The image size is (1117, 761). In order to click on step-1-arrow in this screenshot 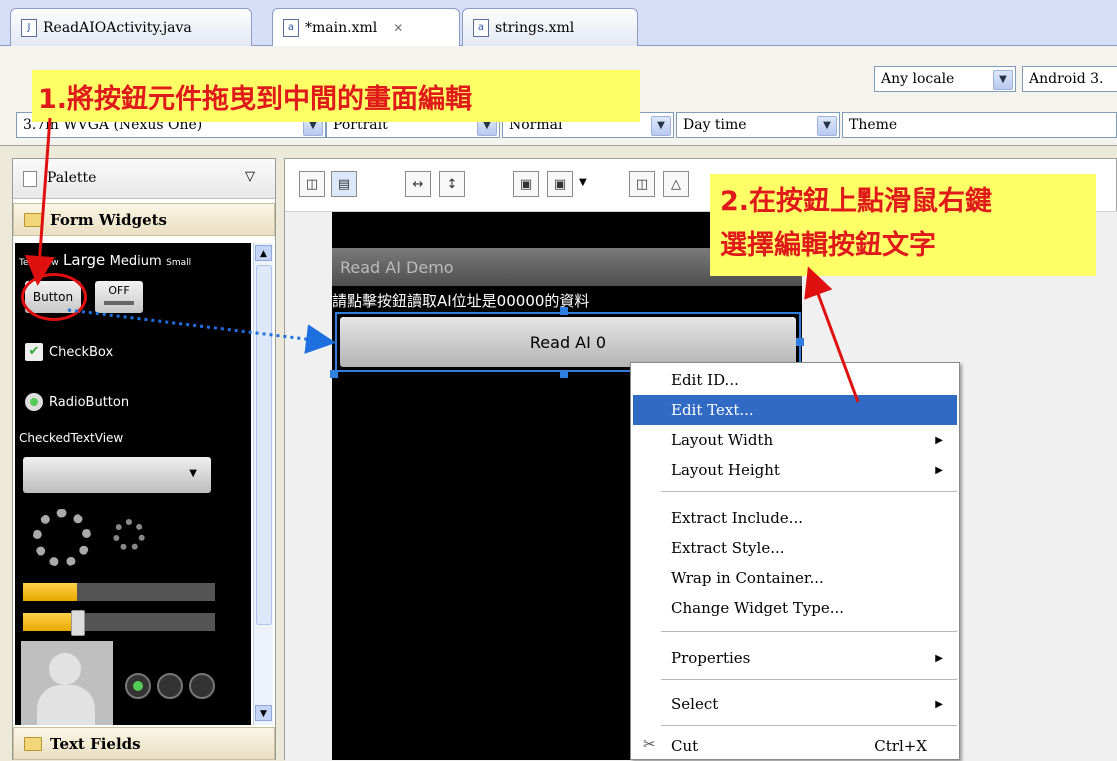, I will do `click(39, 201)`.